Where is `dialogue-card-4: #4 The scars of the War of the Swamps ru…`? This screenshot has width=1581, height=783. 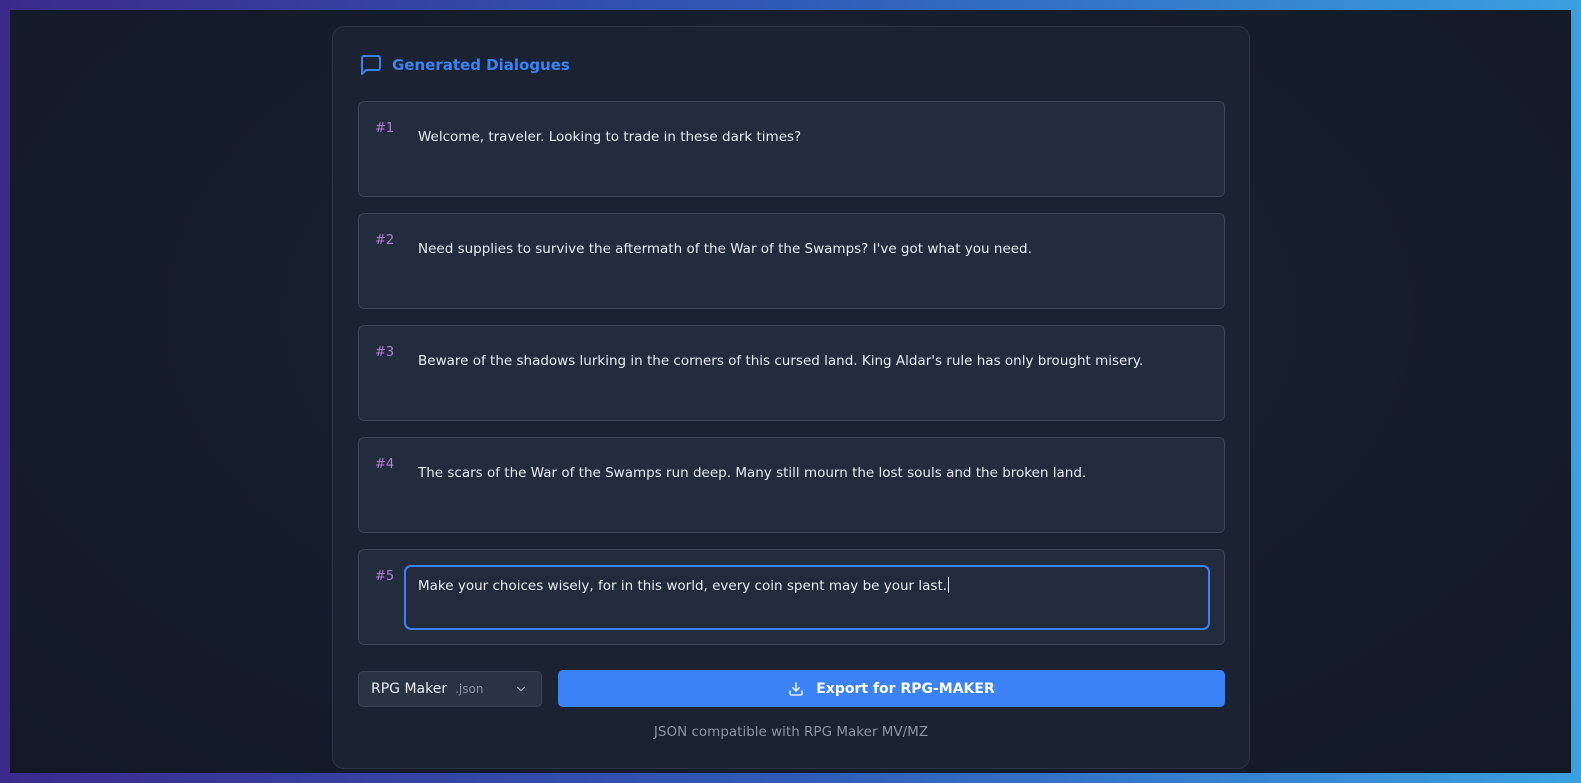 dialogue-card-4: #4 The scars of the War of the Swamps ru… is located at coordinates (791, 485).